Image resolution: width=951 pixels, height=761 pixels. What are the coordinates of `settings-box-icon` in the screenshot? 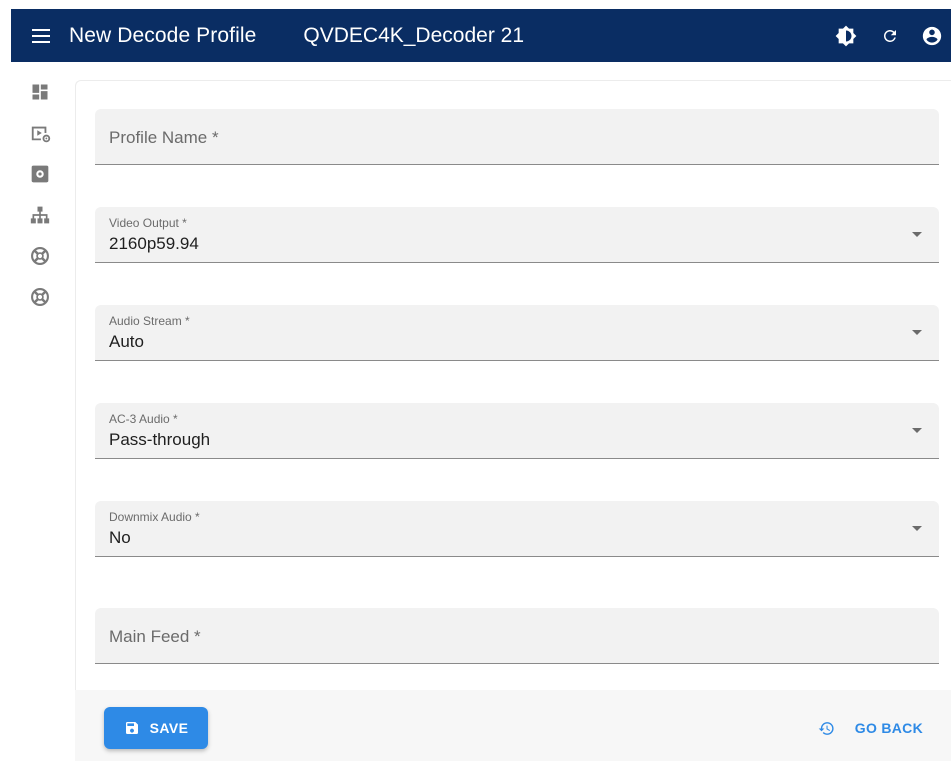 It's located at (40, 174).